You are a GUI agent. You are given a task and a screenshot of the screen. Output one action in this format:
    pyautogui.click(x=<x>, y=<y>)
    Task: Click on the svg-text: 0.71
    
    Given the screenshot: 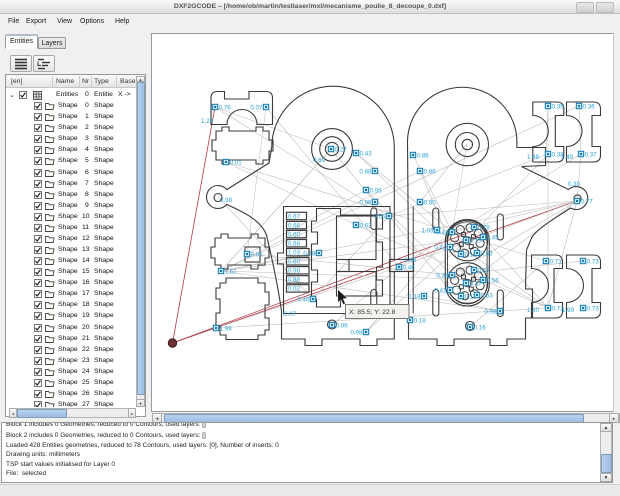 What is the action you would take?
    pyautogui.click(x=556, y=261)
    